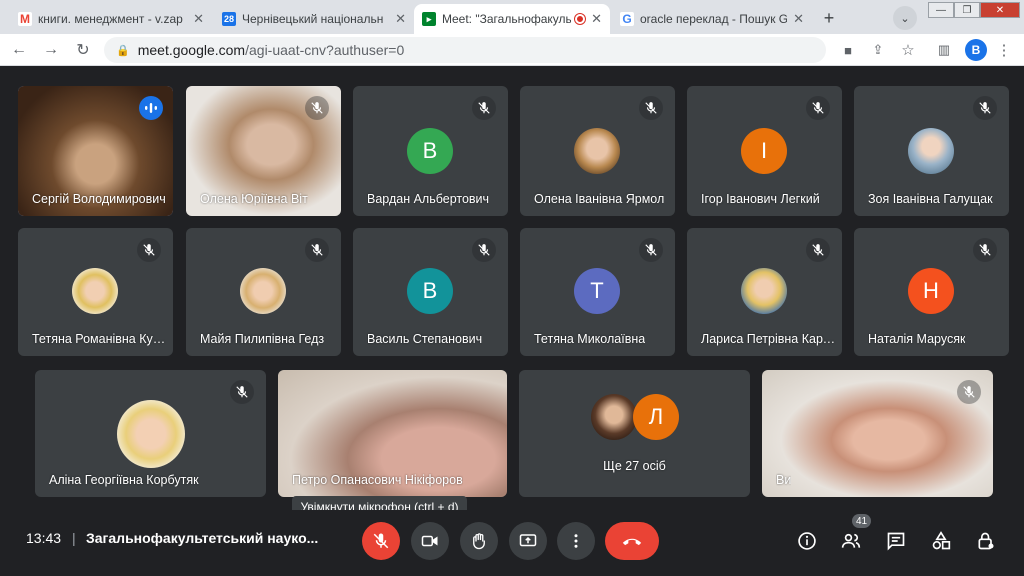 The image size is (1024, 576). Describe the element at coordinates (99, 199) in the screenshot. I see `participant-name: Сергій Володимирович` at that location.